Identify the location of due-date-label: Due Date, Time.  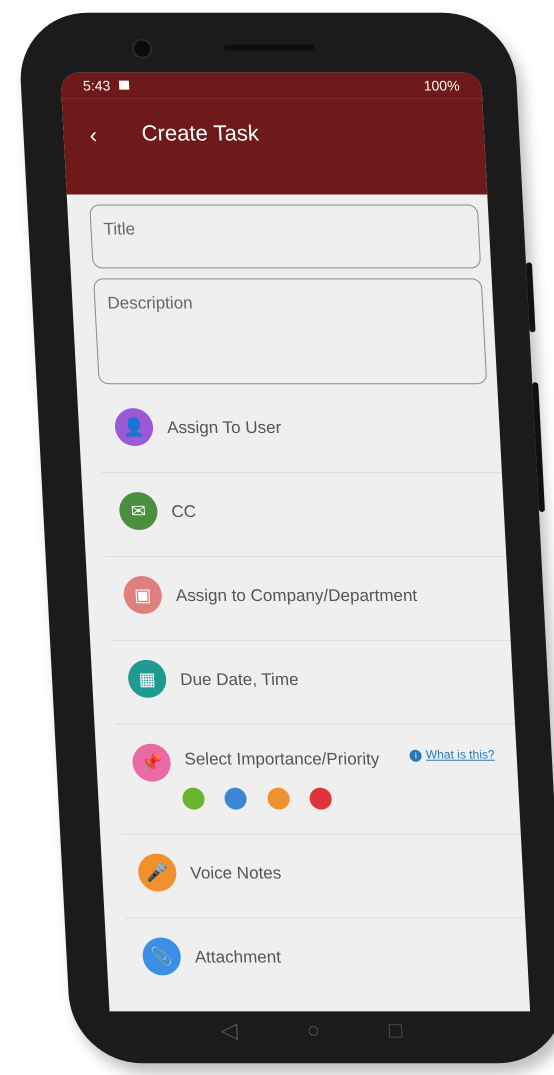
(239, 679).